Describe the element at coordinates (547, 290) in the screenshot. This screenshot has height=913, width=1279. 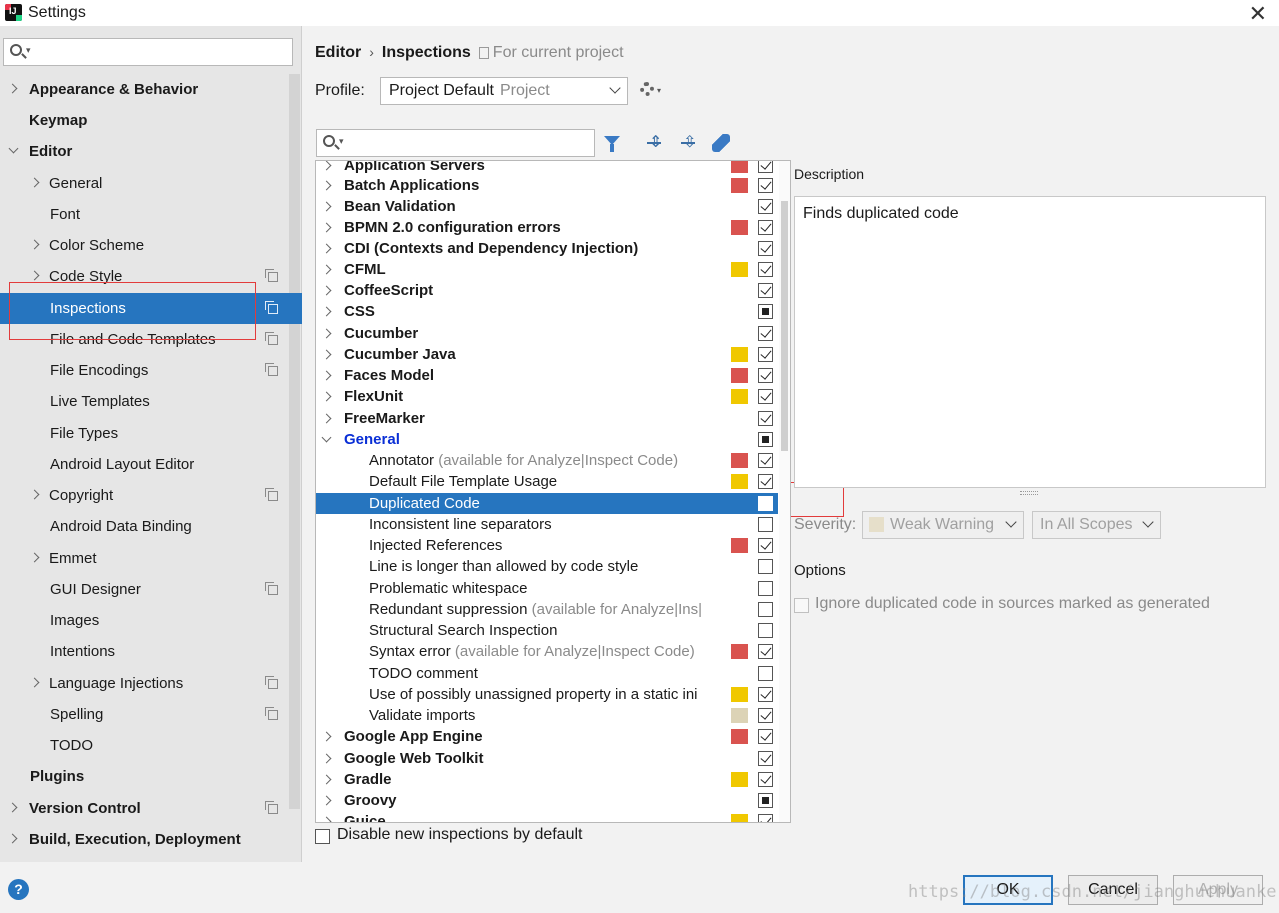
I see `inspection-group-row: CoffeeScript` at that location.